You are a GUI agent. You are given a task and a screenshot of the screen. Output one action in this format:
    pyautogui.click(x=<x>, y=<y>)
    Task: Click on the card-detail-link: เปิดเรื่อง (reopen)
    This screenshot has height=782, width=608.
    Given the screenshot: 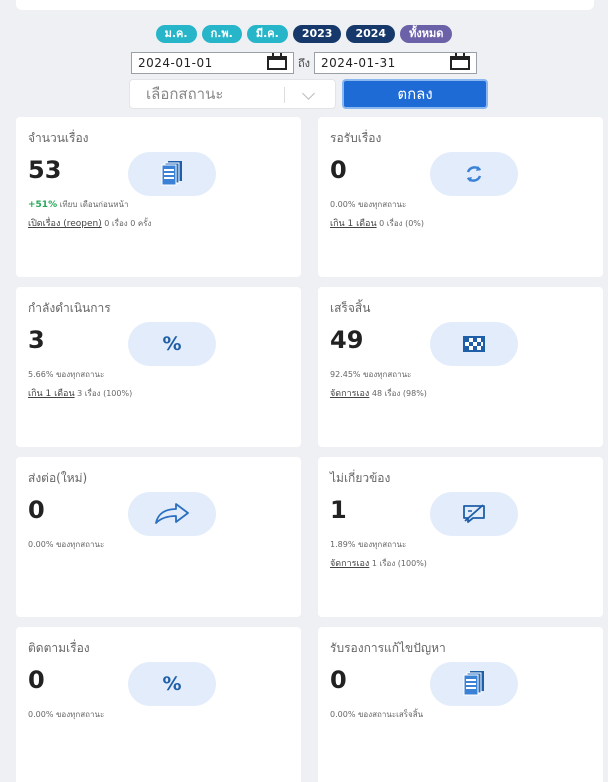 What is the action you would take?
    pyautogui.click(x=65, y=224)
    